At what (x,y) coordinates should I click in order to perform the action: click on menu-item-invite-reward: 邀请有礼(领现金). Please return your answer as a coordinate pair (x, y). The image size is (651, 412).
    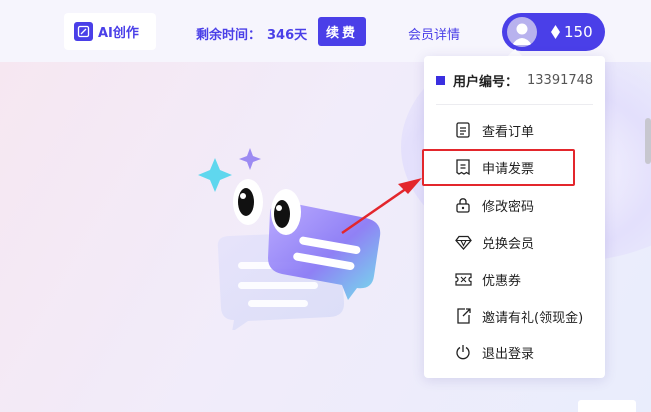
    Looking at the image, I should click on (524, 316).